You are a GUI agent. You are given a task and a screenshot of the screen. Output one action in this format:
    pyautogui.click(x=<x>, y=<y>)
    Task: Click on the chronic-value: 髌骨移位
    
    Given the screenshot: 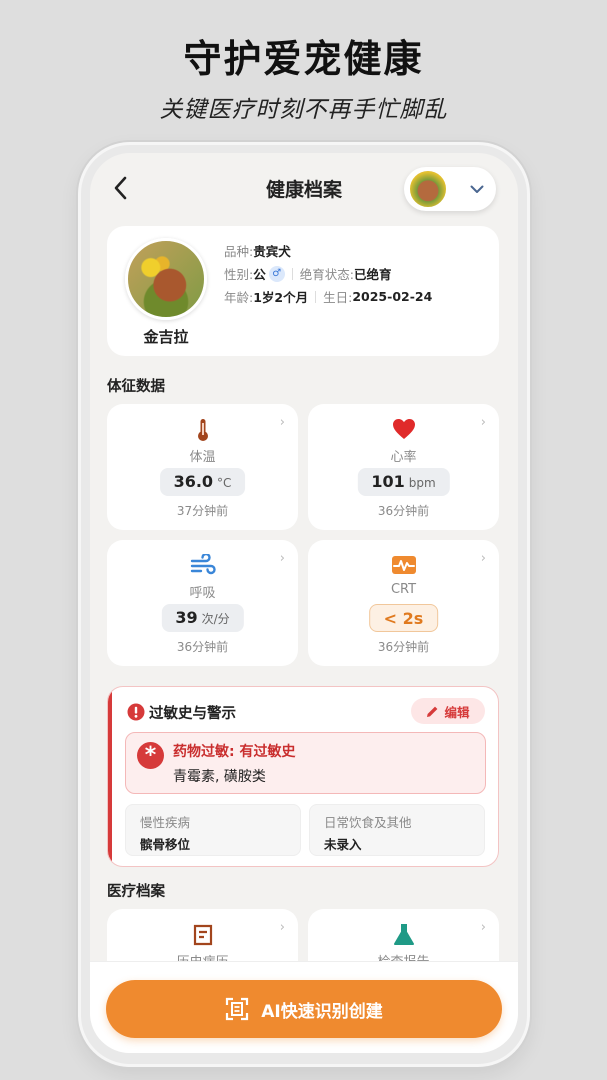 What is the action you would take?
    pyautogui.click(x=165, y=844)
    